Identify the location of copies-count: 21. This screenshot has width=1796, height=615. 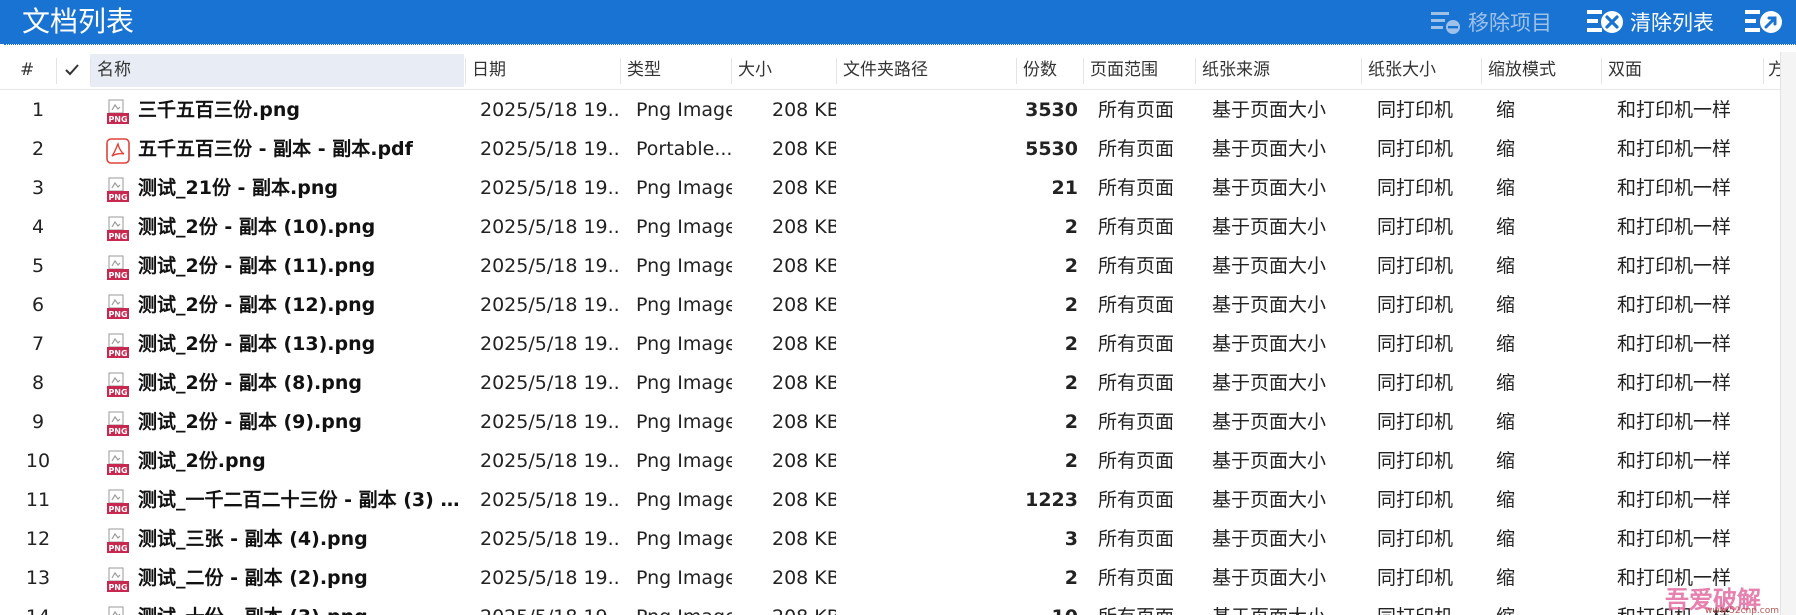
(1064, 188).